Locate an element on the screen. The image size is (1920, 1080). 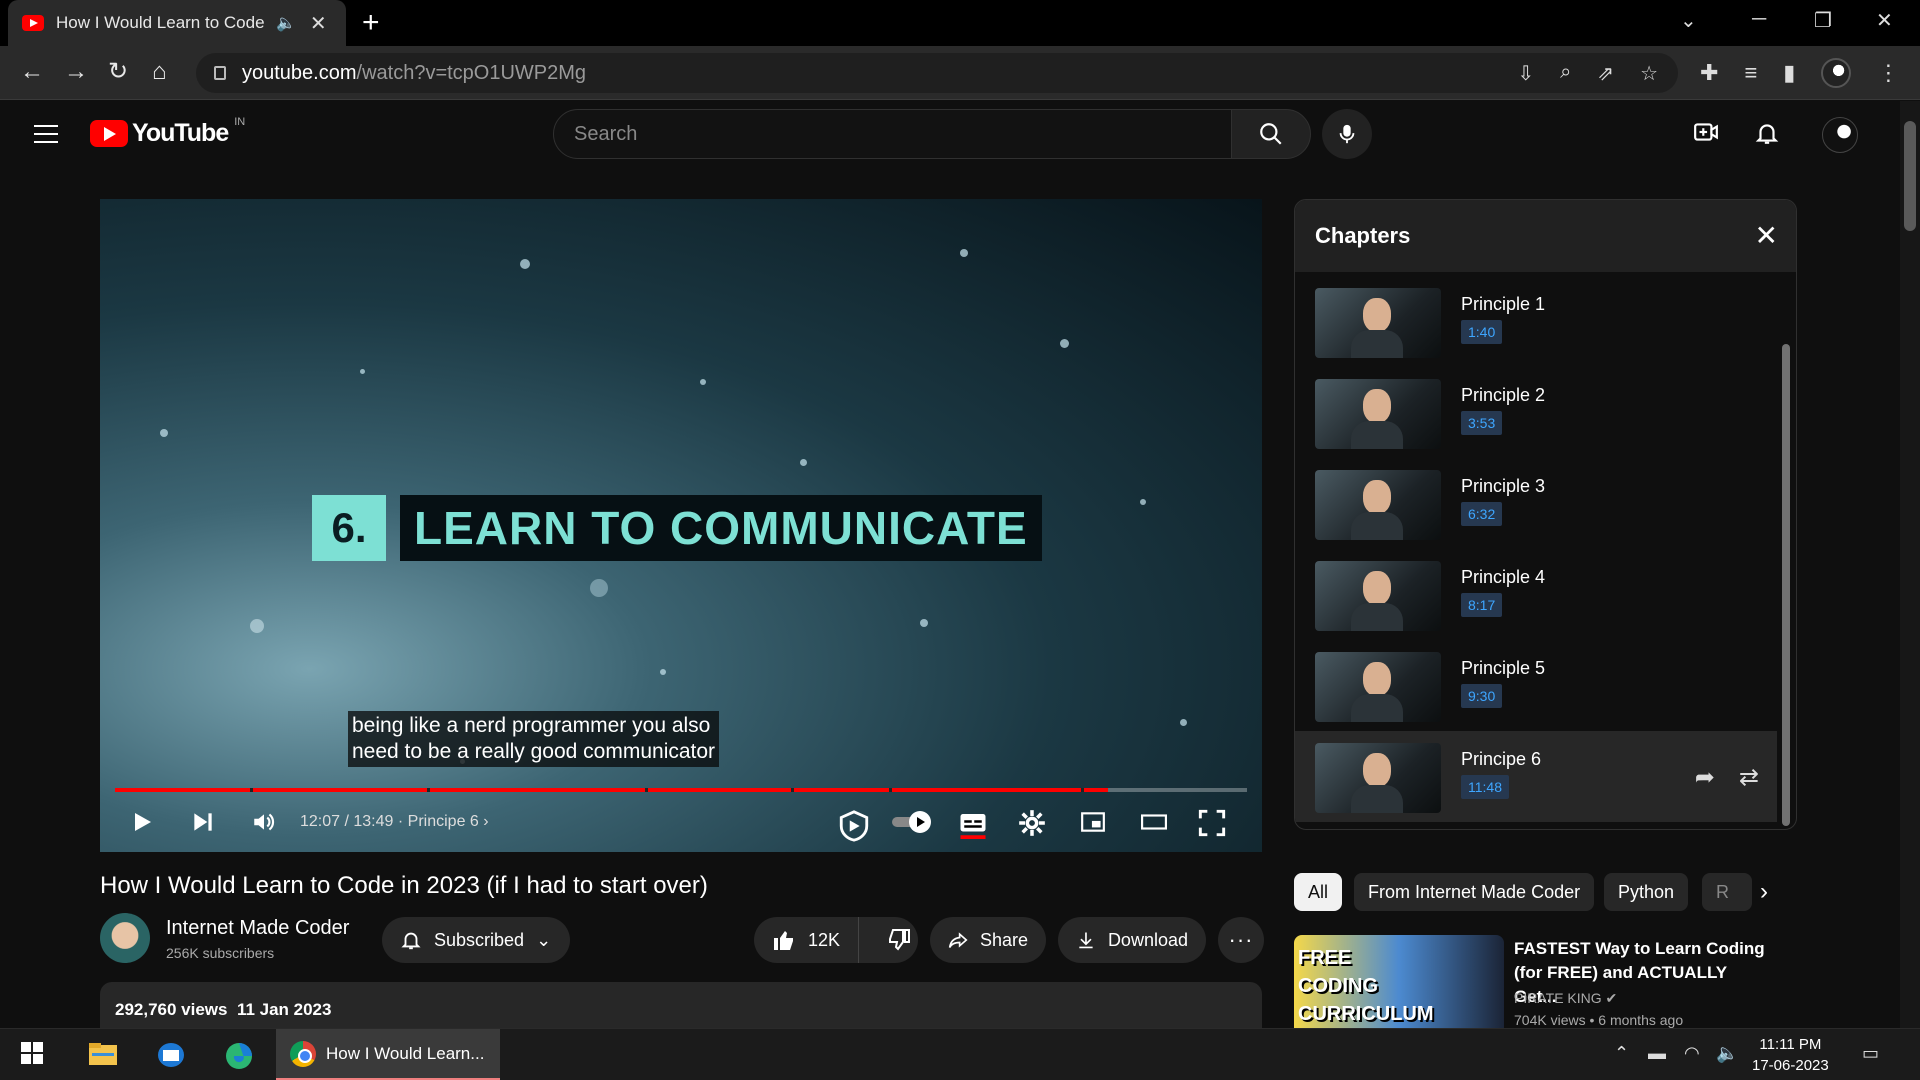
edge-browser-icon is located at coordinates (239, 1055).